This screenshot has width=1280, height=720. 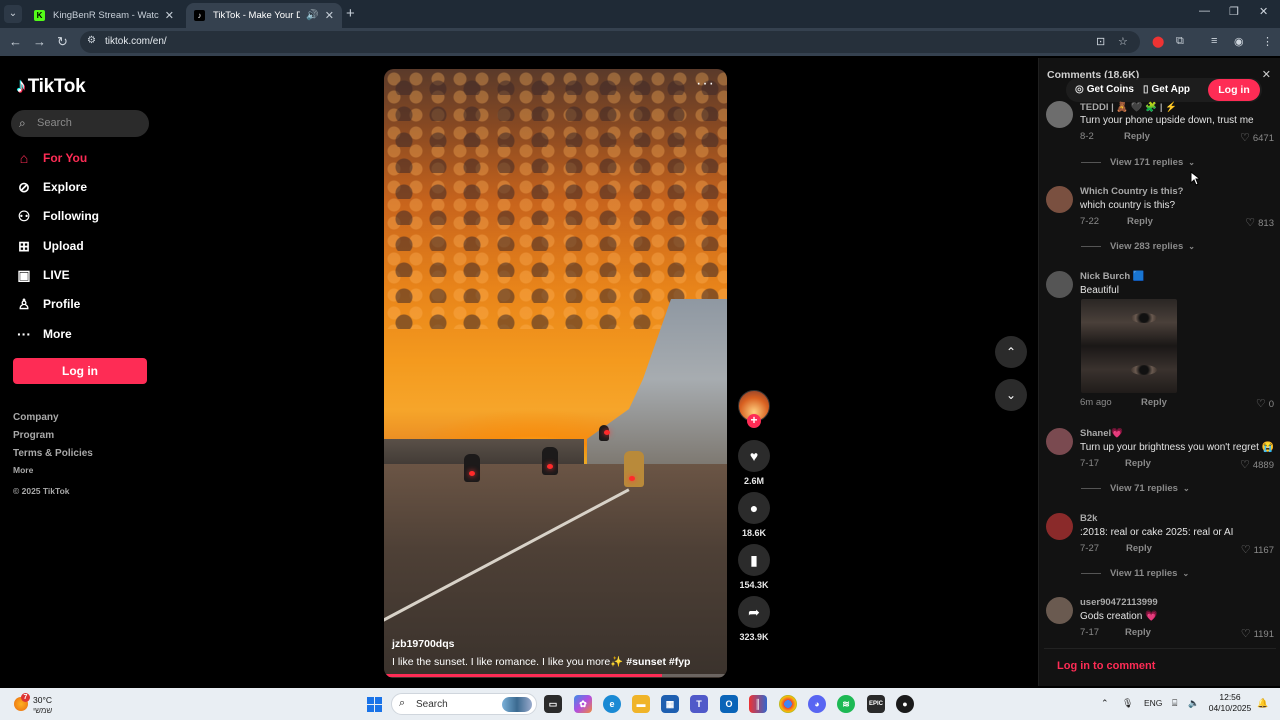 I want to click on comment-like-button: ♡ 0, so click(x=1265, y=403).